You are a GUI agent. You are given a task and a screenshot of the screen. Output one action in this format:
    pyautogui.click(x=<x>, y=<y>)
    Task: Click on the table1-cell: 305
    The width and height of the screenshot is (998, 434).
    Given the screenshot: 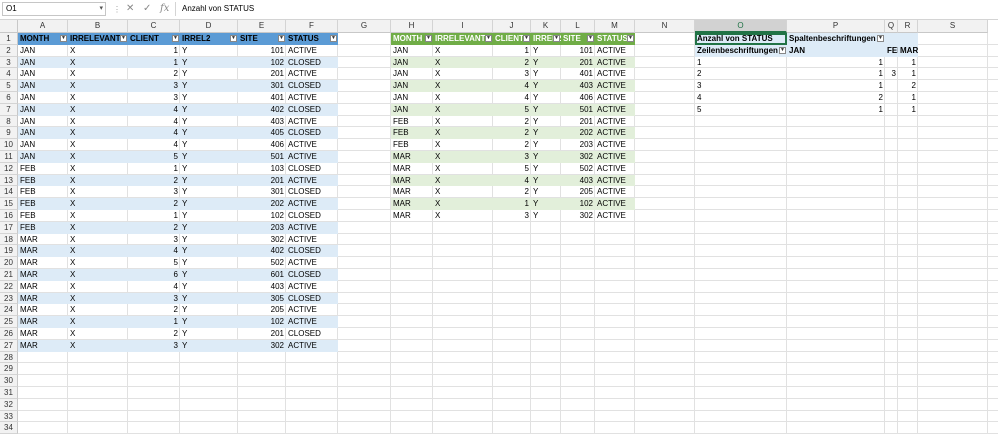 What is the action you would take?
    pyautogui.click(x=262, y=298)
    